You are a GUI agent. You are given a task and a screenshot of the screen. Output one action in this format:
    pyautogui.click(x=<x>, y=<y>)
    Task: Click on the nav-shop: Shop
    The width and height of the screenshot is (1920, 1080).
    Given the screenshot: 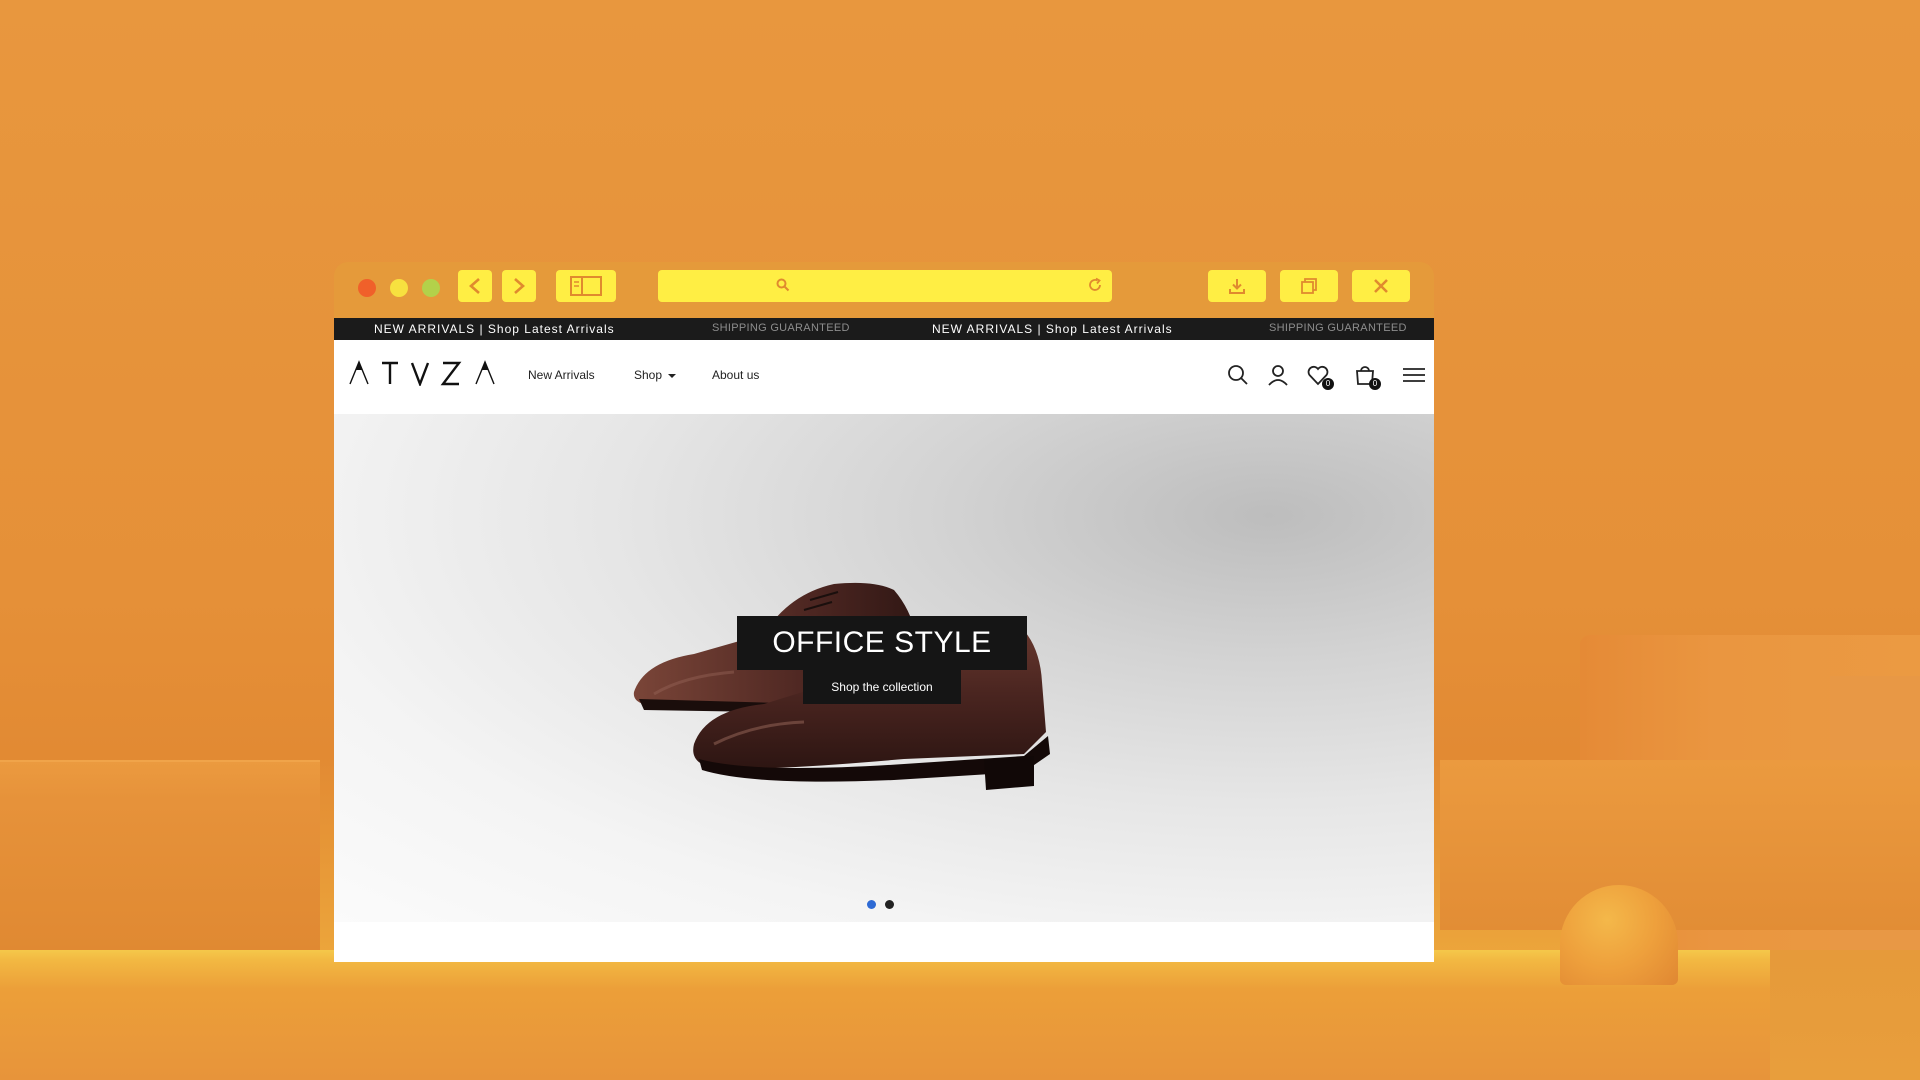 What is the action you would take?
    pyautogui.click(x=655, y=375)
    